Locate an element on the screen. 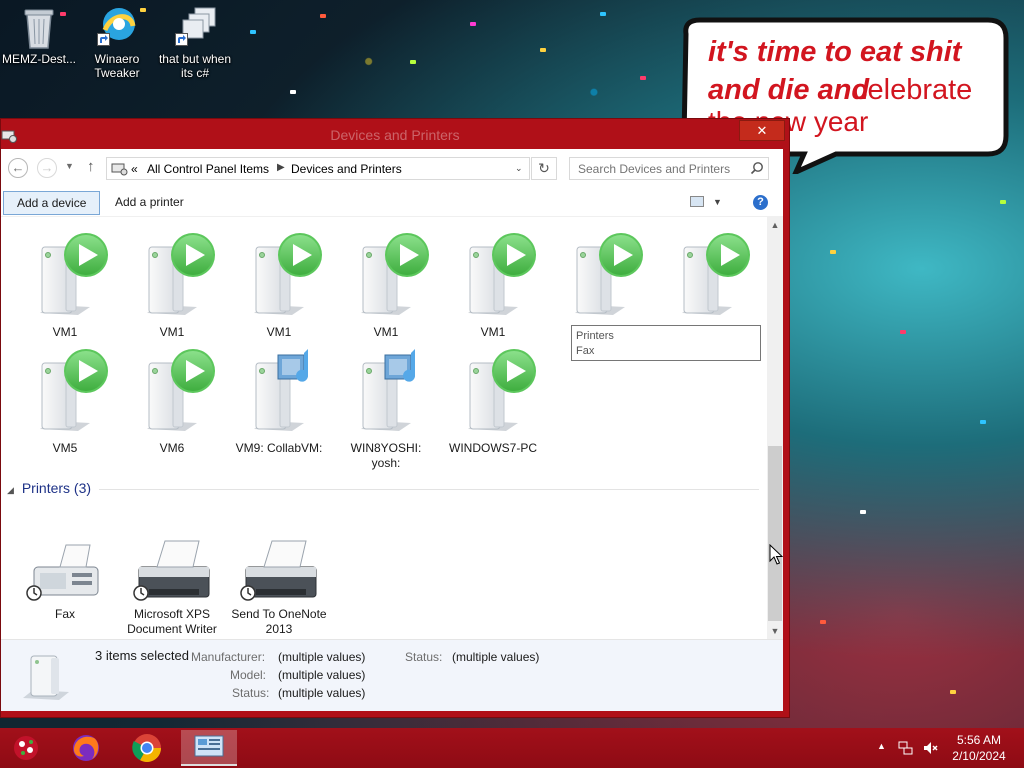  printers-group-header: ◢ Printers (3) is located at coordinates (49, 488).